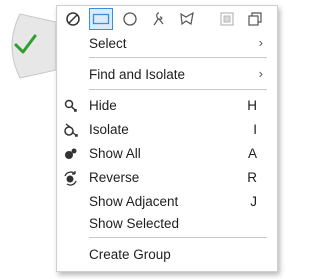  Describe the element at coordinates (71, 153) in the screenshot. I see `show-all-icon` at that location.